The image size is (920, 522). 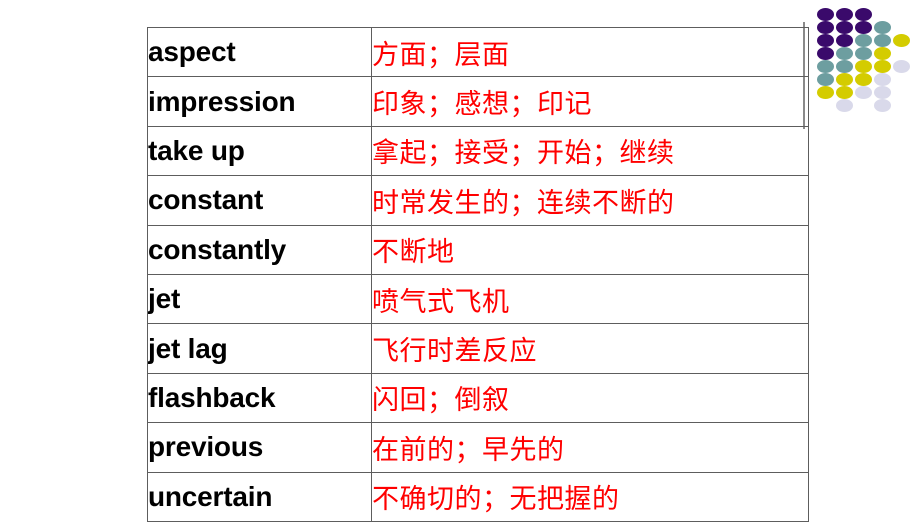 I want to click on vocabulary-term: aspect, so click(x=259, y=52).